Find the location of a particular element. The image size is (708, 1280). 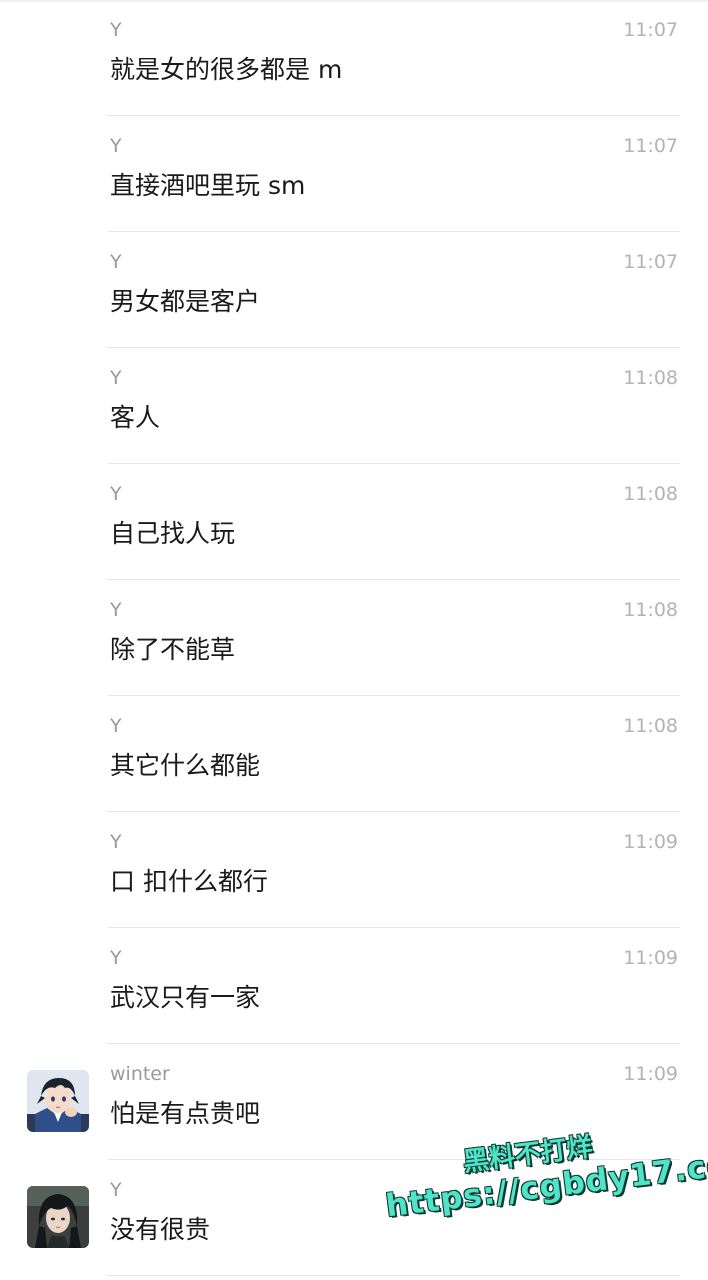

anime-boy-avatar is located at coordinates (58, 1101).